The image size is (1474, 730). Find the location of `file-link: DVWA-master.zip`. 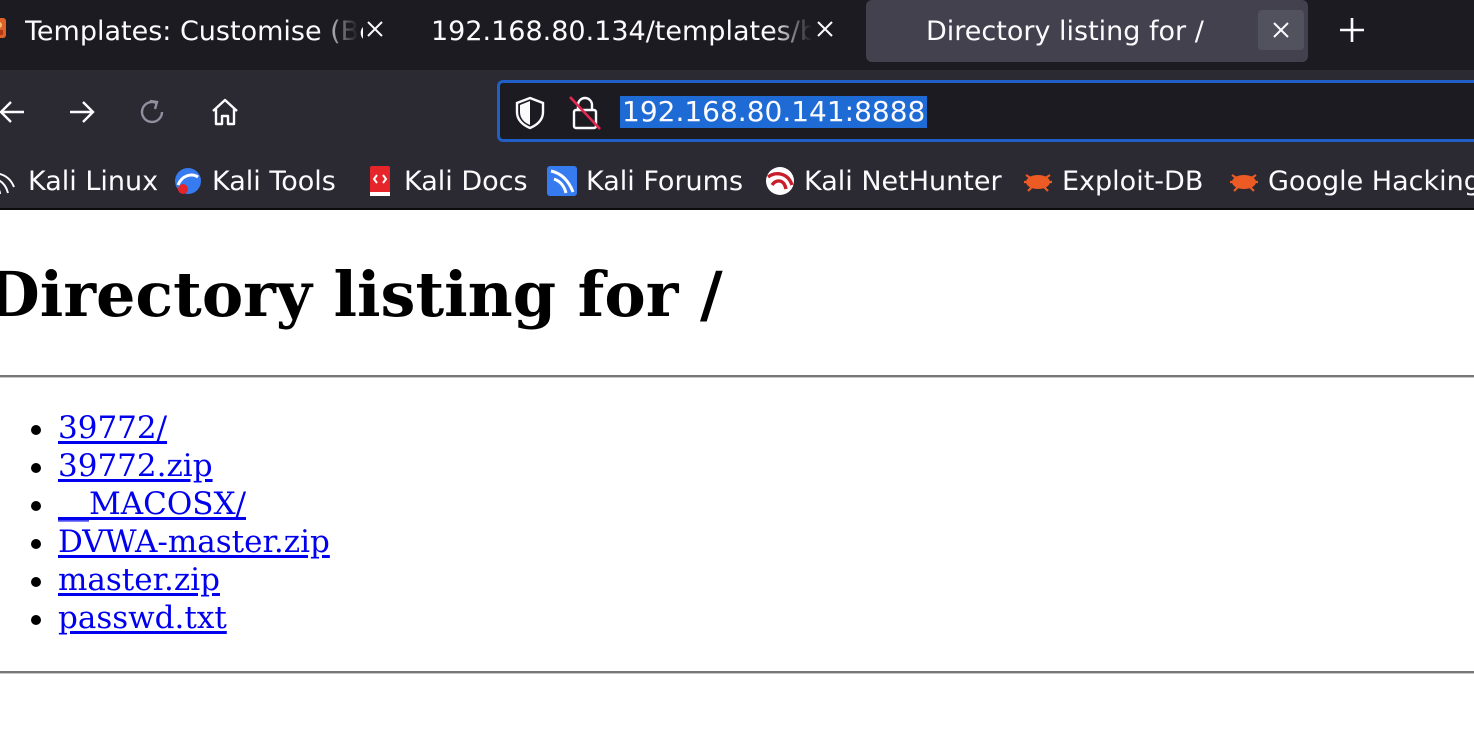

file-link: DVWA-master.zip is located at coordinates (194, 542).